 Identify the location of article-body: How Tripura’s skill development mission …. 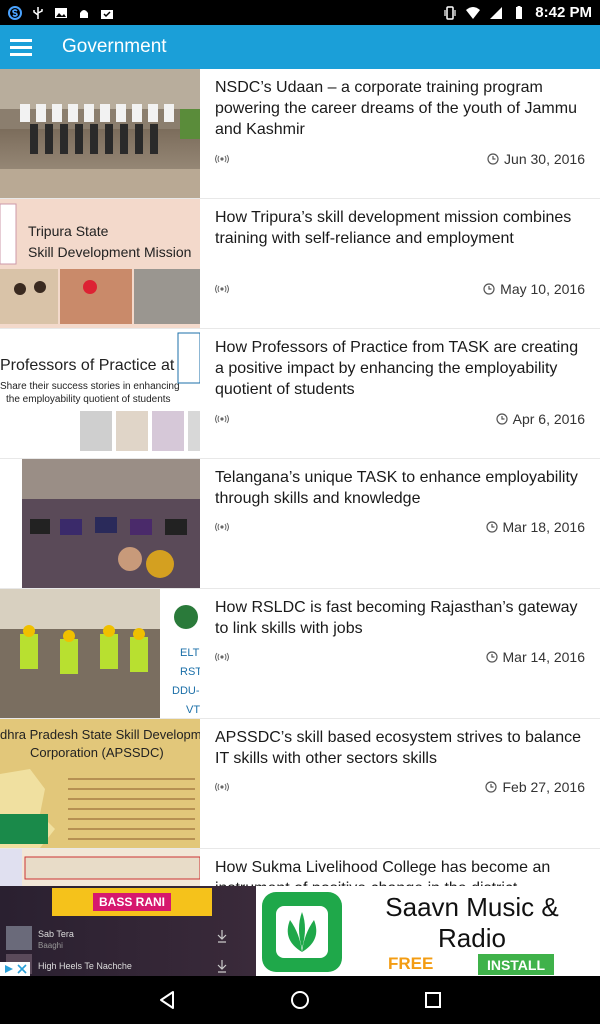
(400, 263).